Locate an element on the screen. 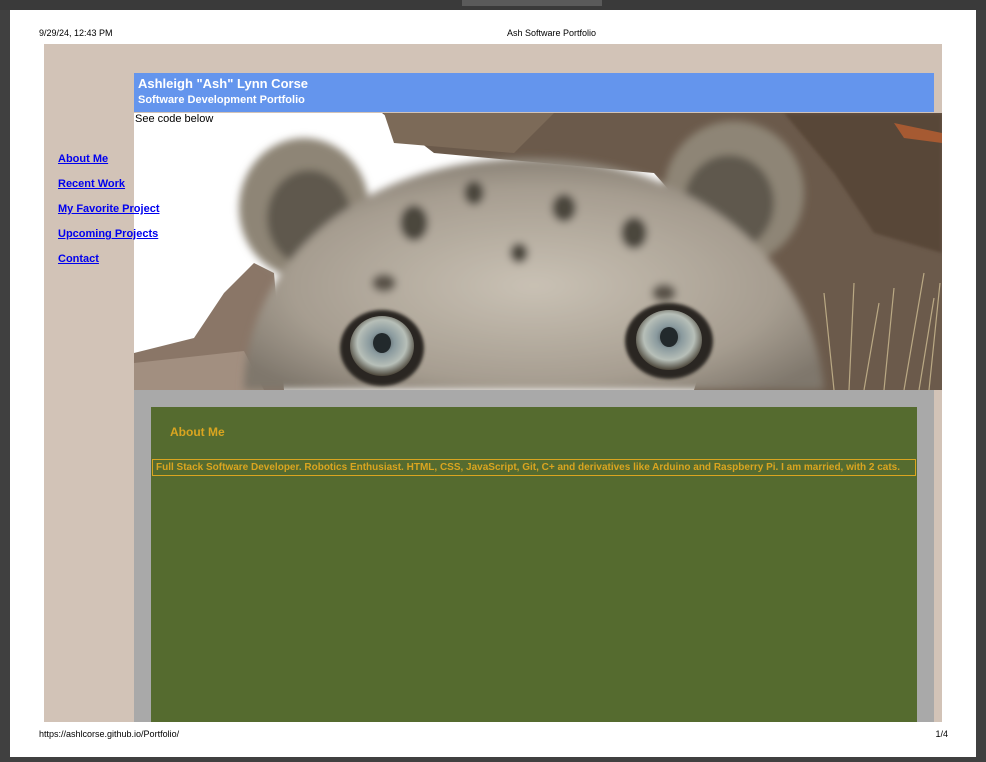 The height and width of the screenshot is (762, 986). print-document-title: Ash Software Portfolio is located at coordinates (551, 33).